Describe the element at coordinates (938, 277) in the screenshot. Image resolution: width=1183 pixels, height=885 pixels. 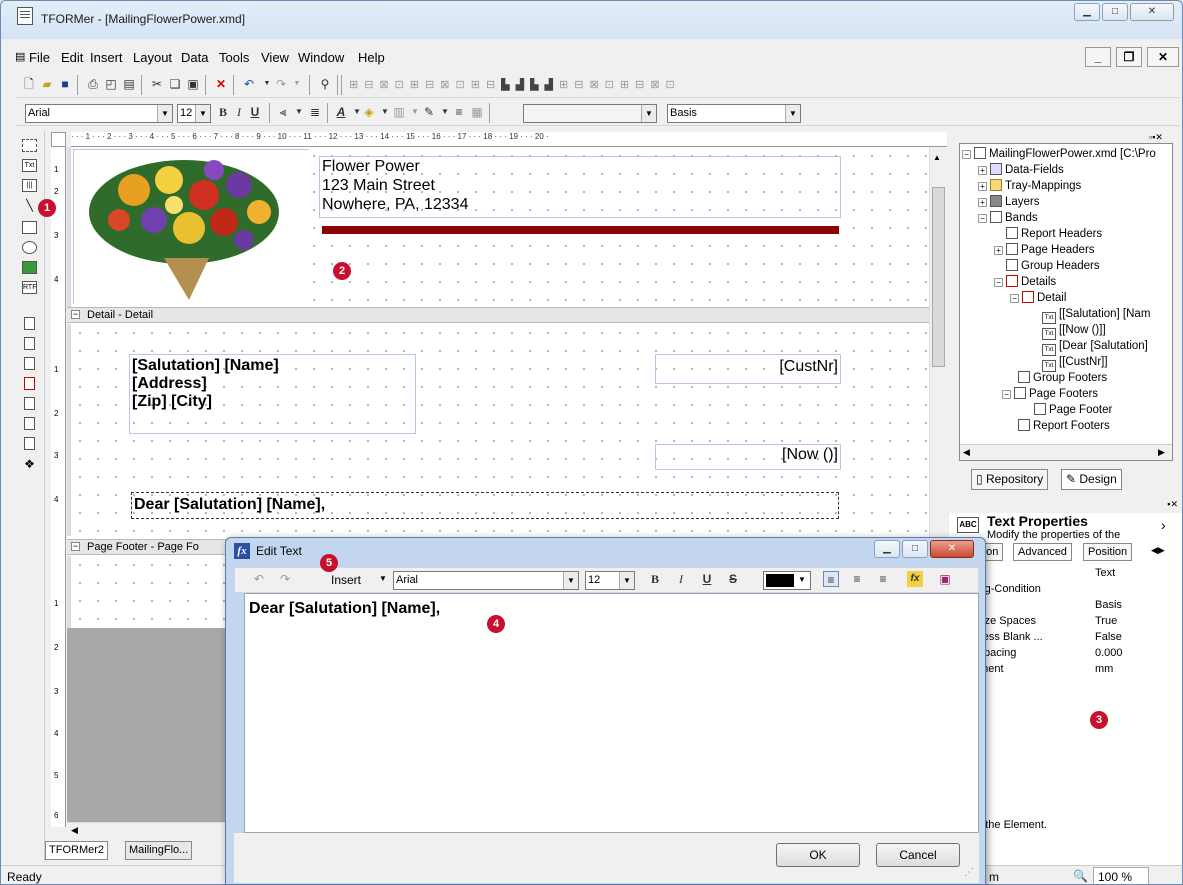
I see `scroll-thumb` at that location.